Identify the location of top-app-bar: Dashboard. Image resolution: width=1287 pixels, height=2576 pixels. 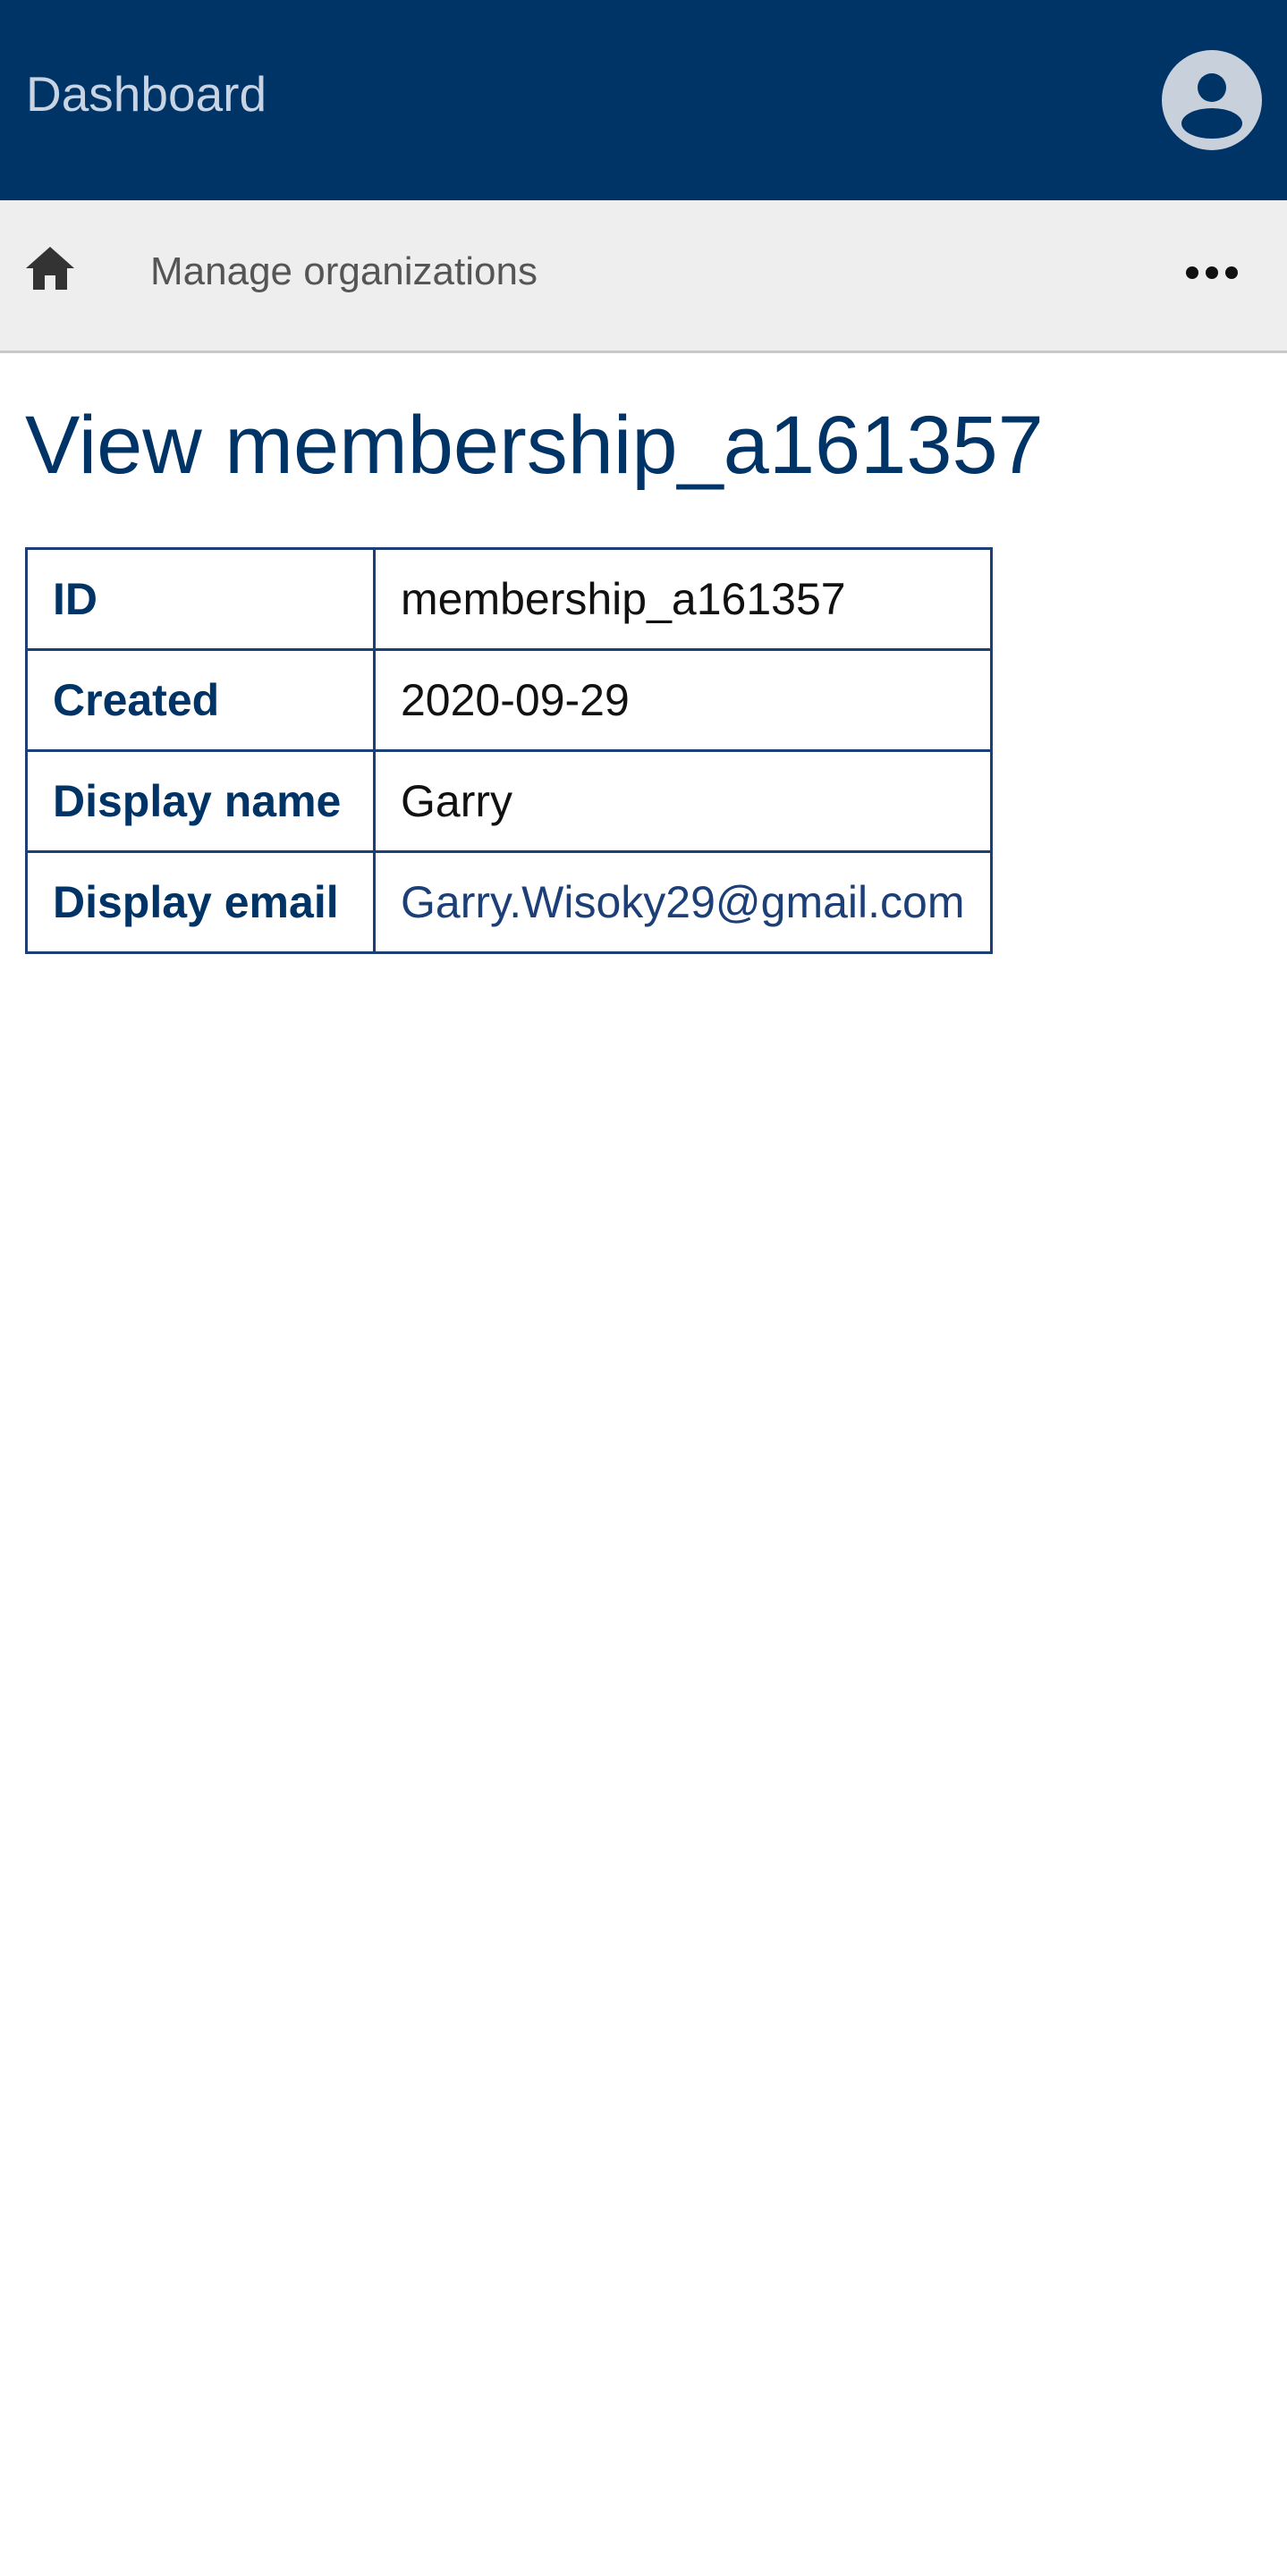
(643, 100).